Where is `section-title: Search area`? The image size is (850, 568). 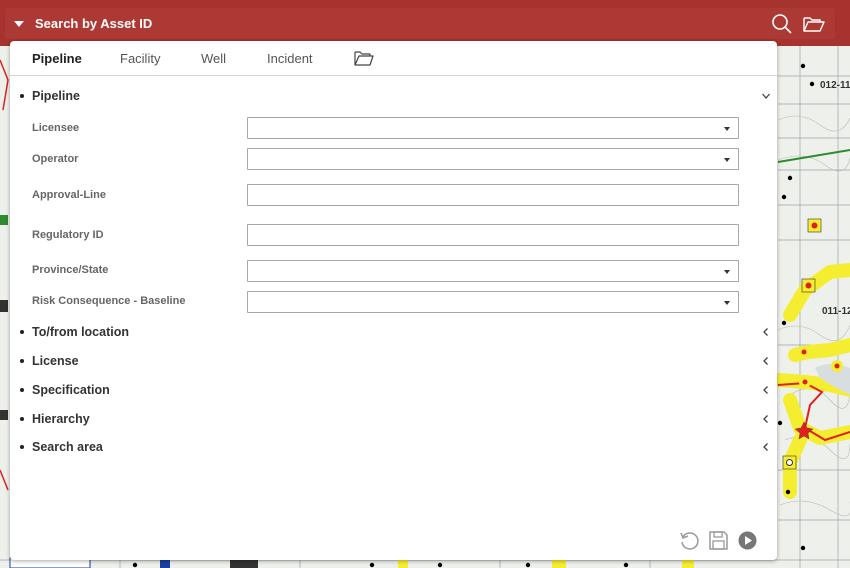 section-title: Search area is located at coordinates (67, 447).